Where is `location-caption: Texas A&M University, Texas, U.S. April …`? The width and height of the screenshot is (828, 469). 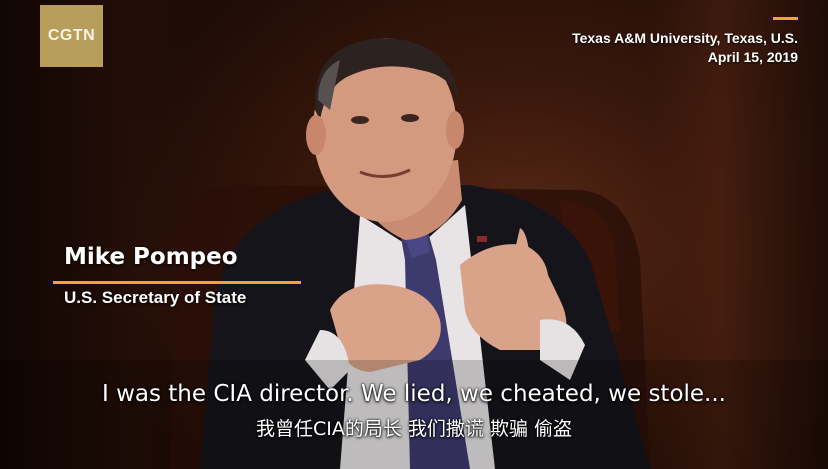
location-caption: Texas A&M University, Texas, U.S. April … is located at coordinates (685, 48).